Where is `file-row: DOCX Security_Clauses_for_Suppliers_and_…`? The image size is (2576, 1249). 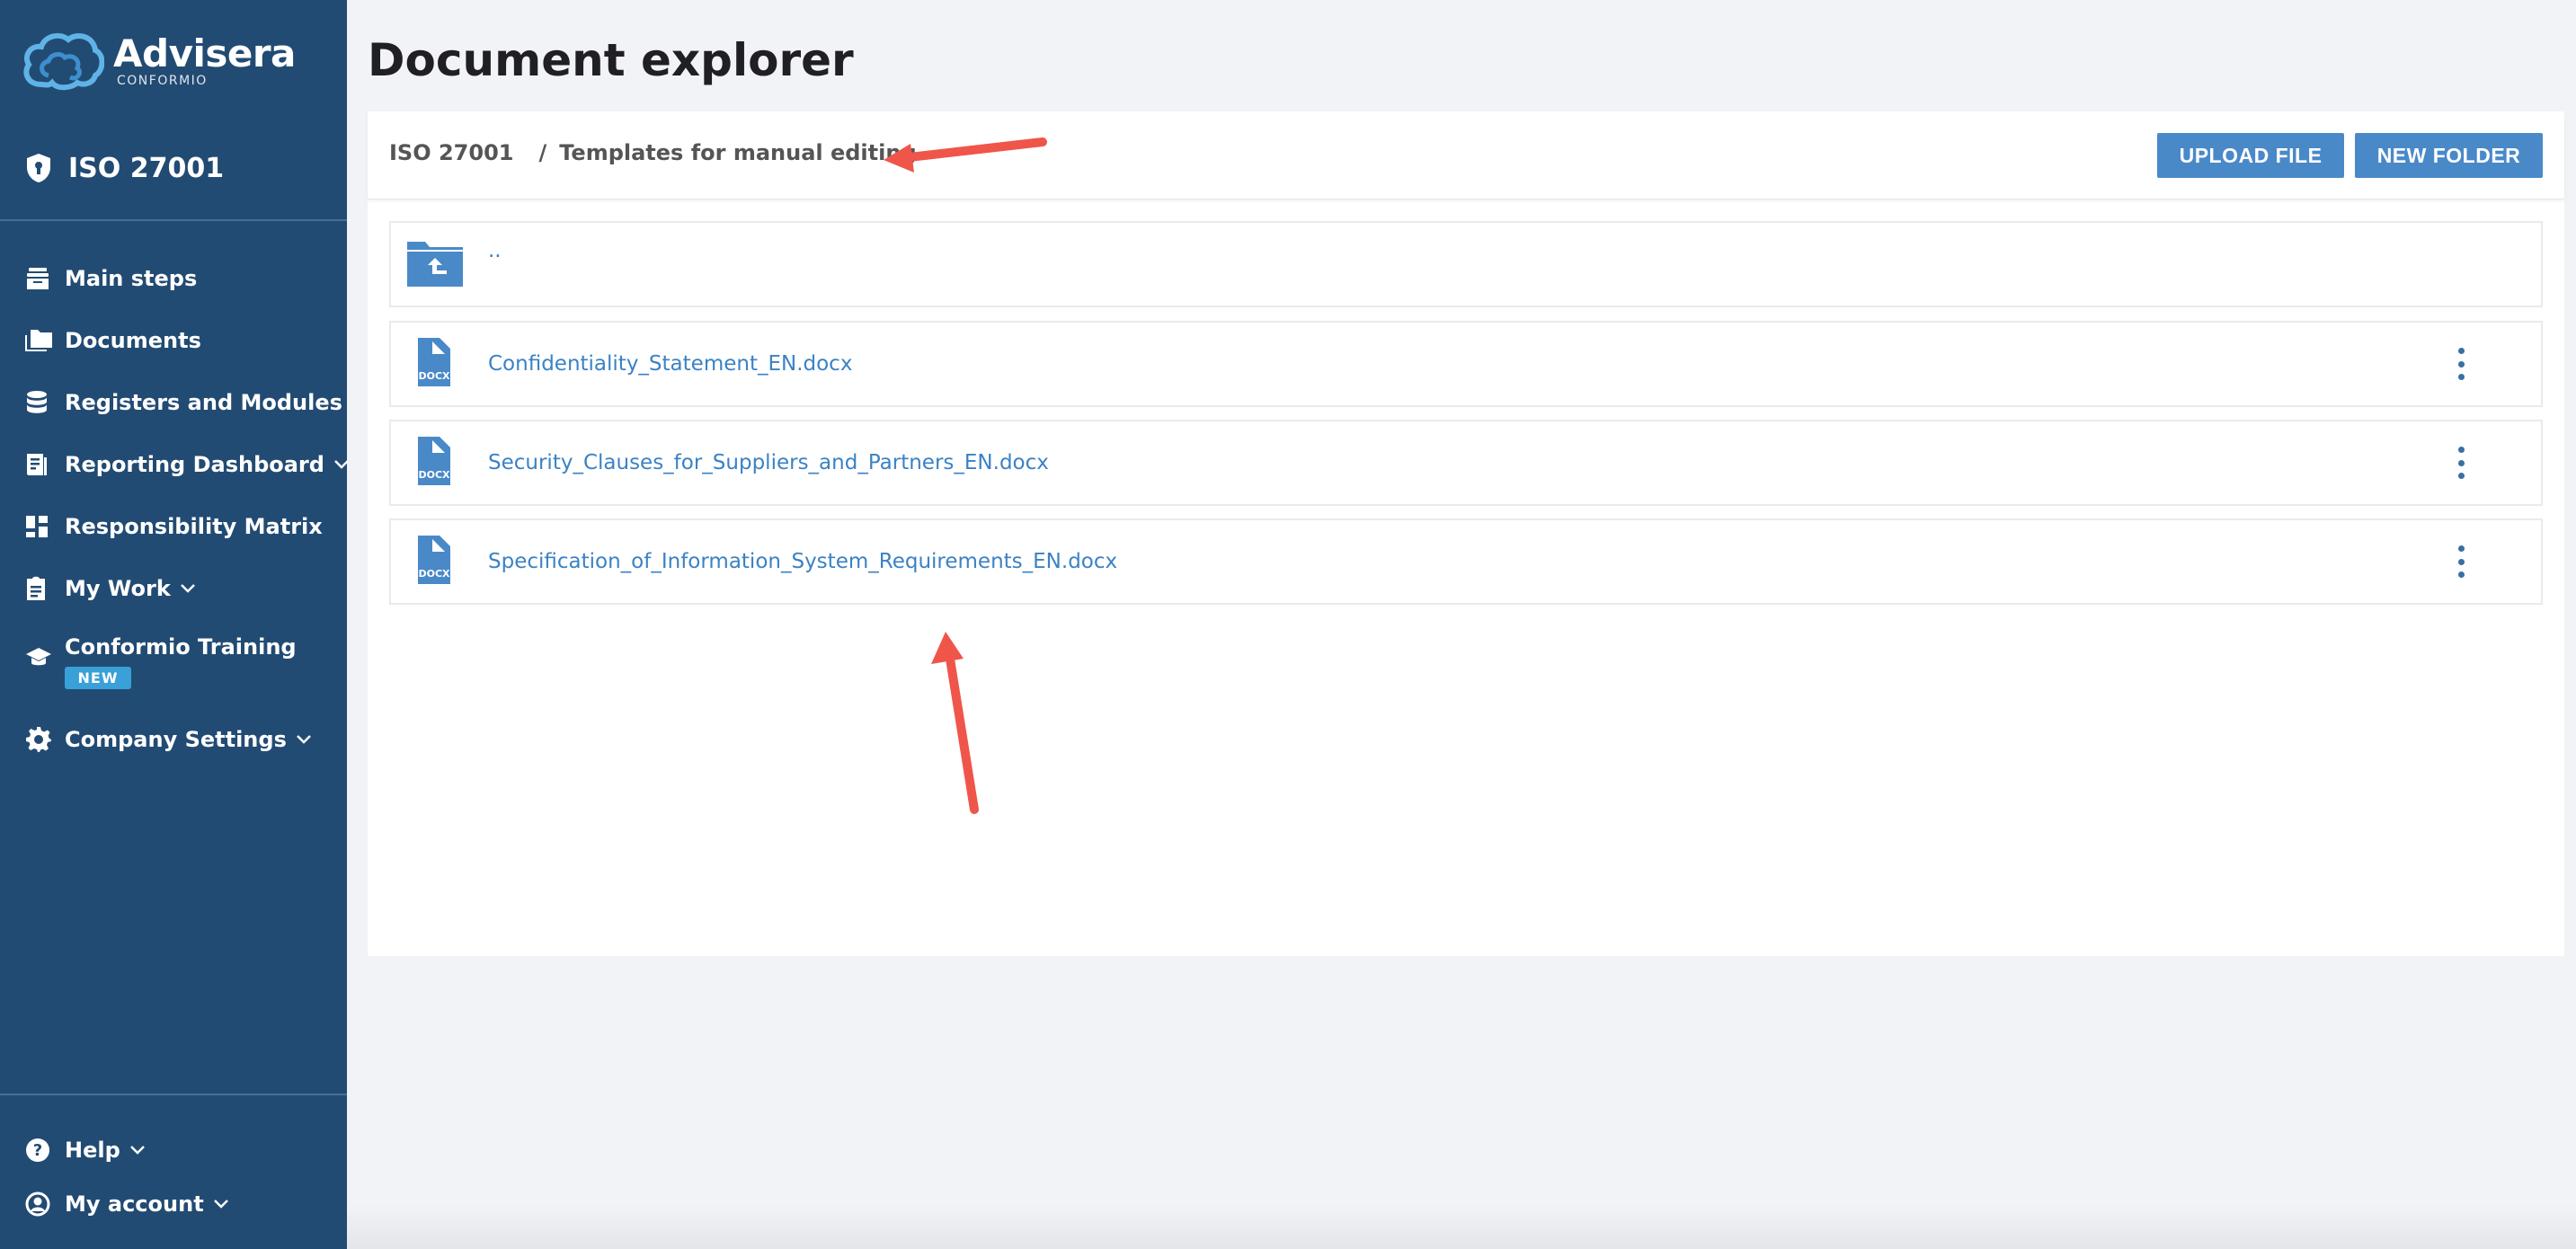 file-row: DOCX Security_Clauses_for_Suppliers_and_… is located at coordinates (1466, 463).